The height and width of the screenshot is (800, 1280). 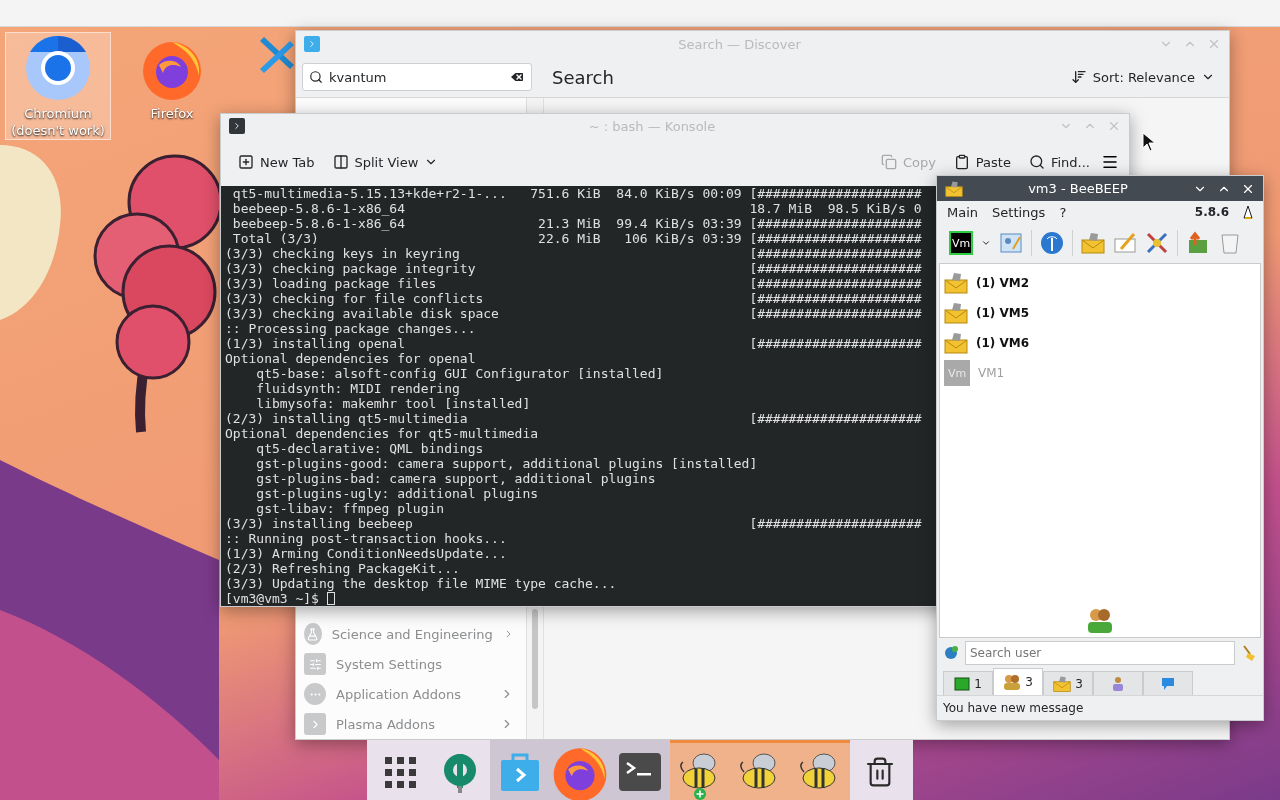 I want to click on new-tab-icon, so click(x=246, y=162).